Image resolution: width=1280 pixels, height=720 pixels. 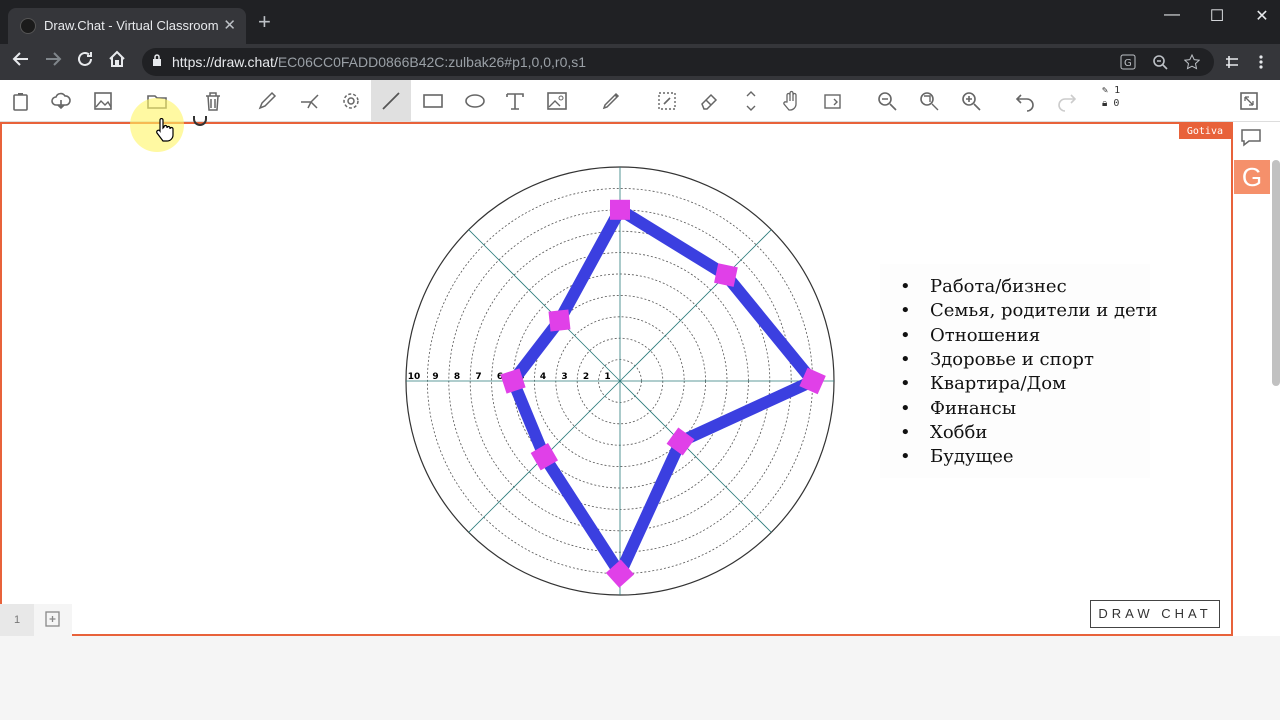 I want to click on zoom-in-icon, so click(x=971, y=101).